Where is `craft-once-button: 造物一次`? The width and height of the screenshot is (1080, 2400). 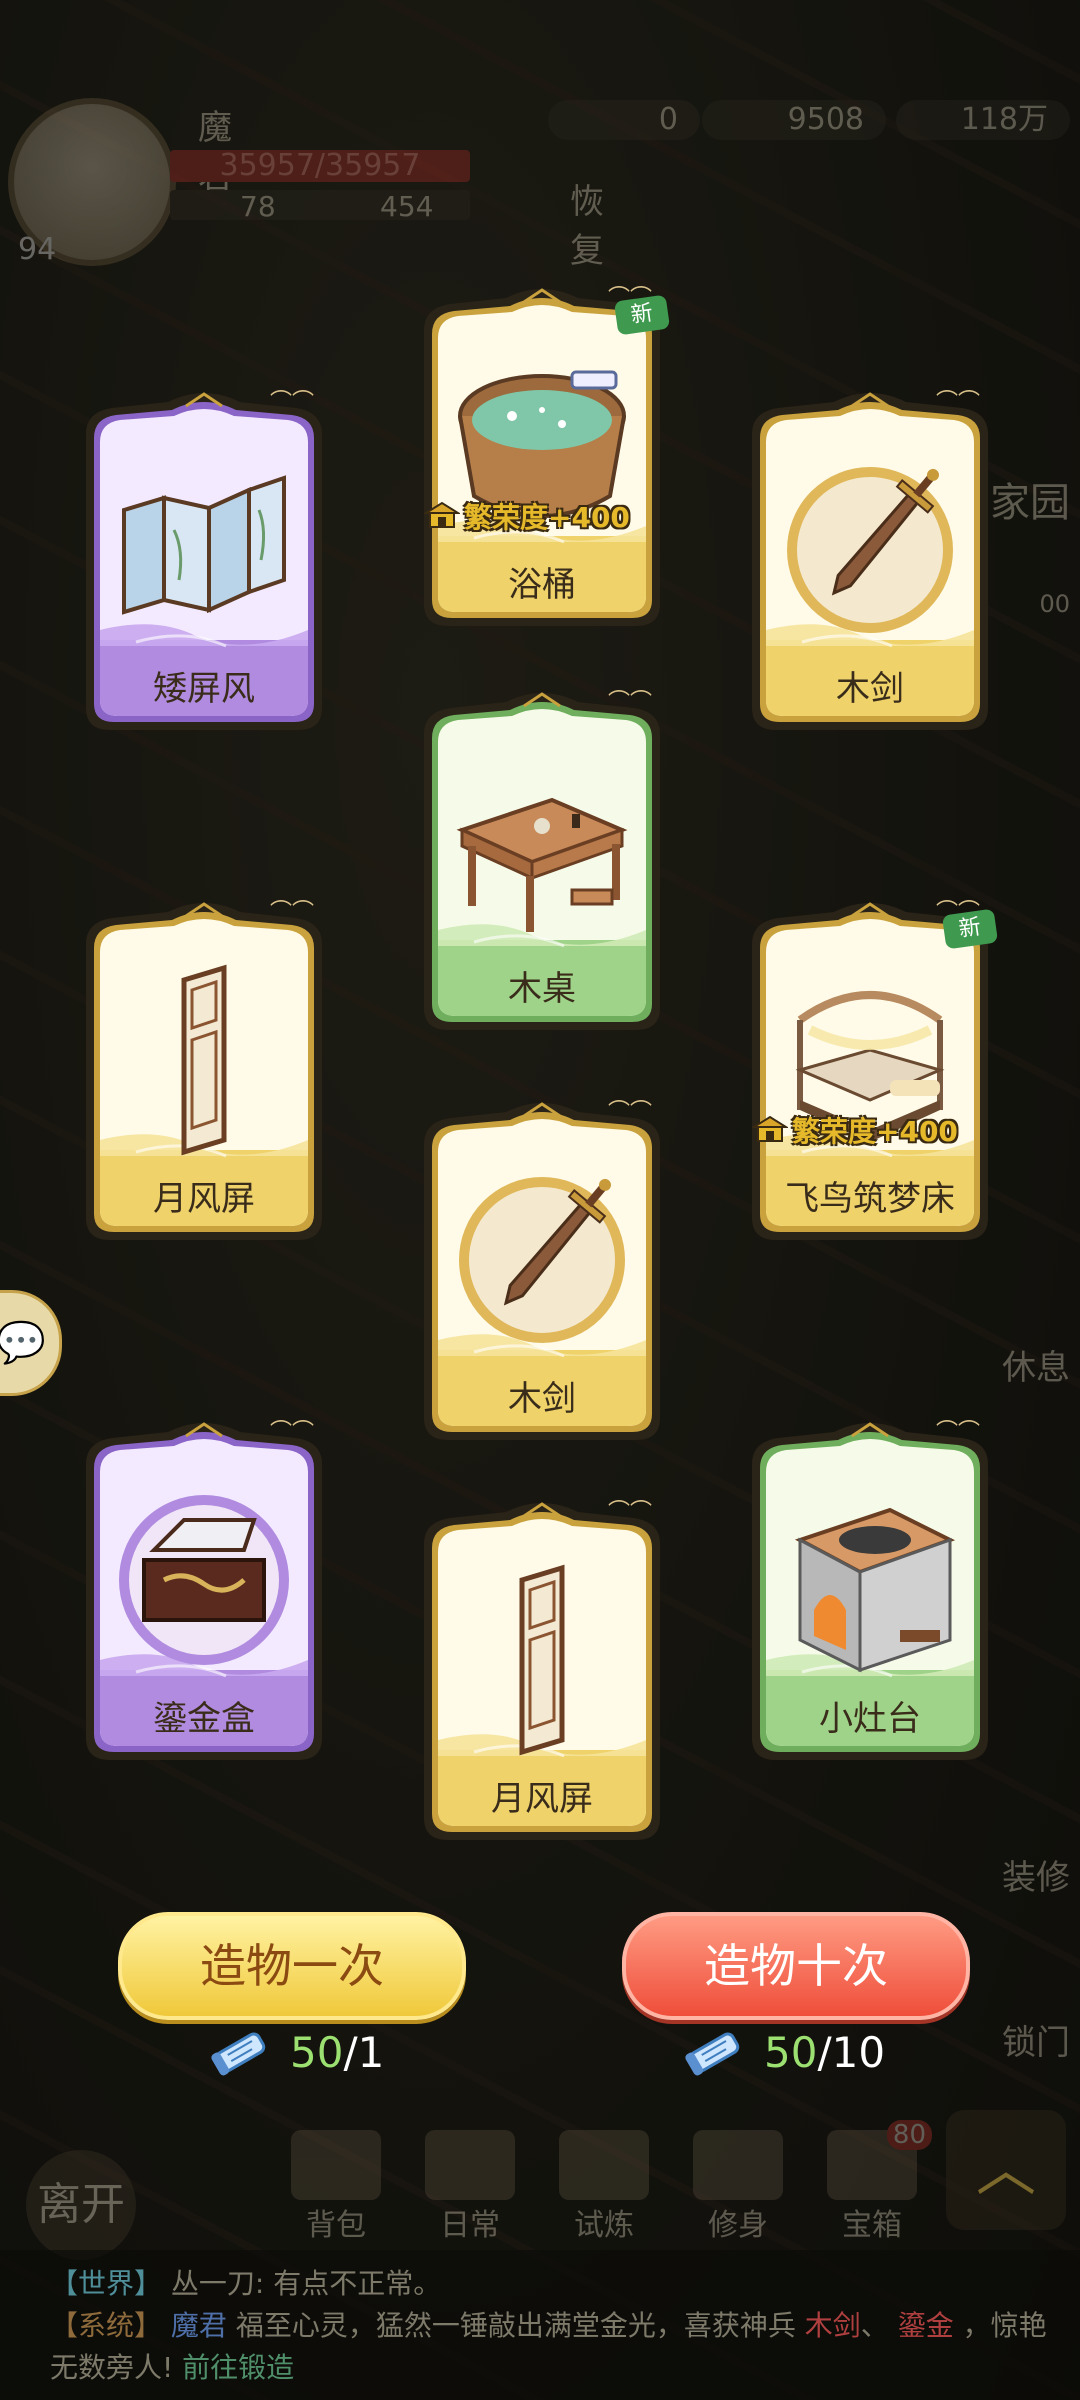
craft-once-button: 造物一次 is located at coordinates (292, 1966).